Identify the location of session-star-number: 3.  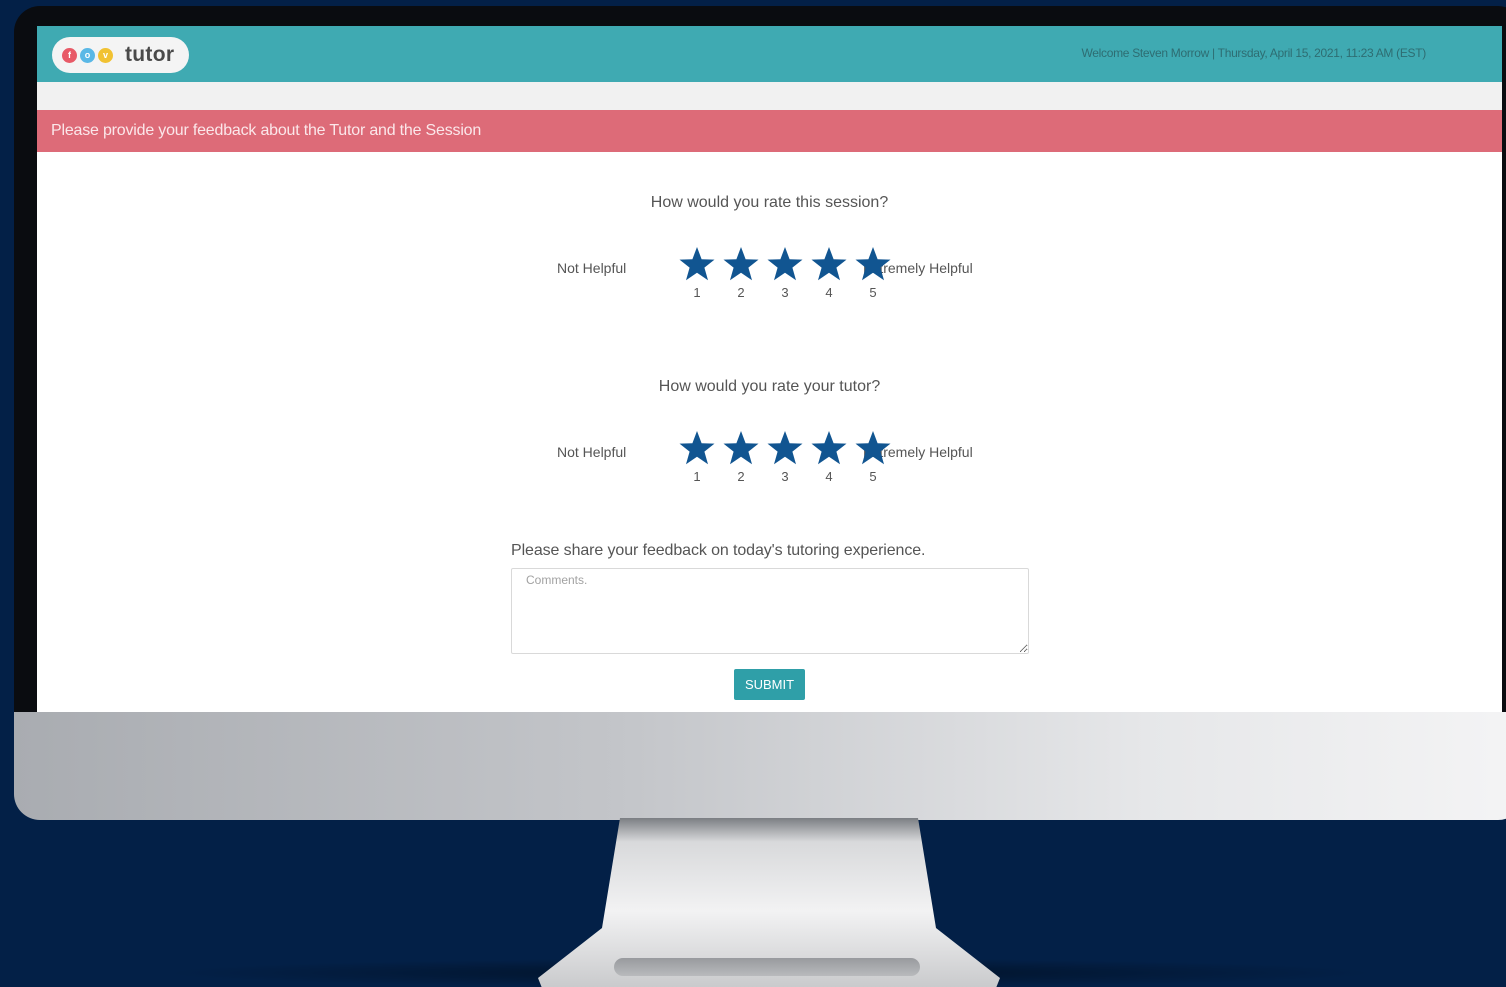
(785, 292).